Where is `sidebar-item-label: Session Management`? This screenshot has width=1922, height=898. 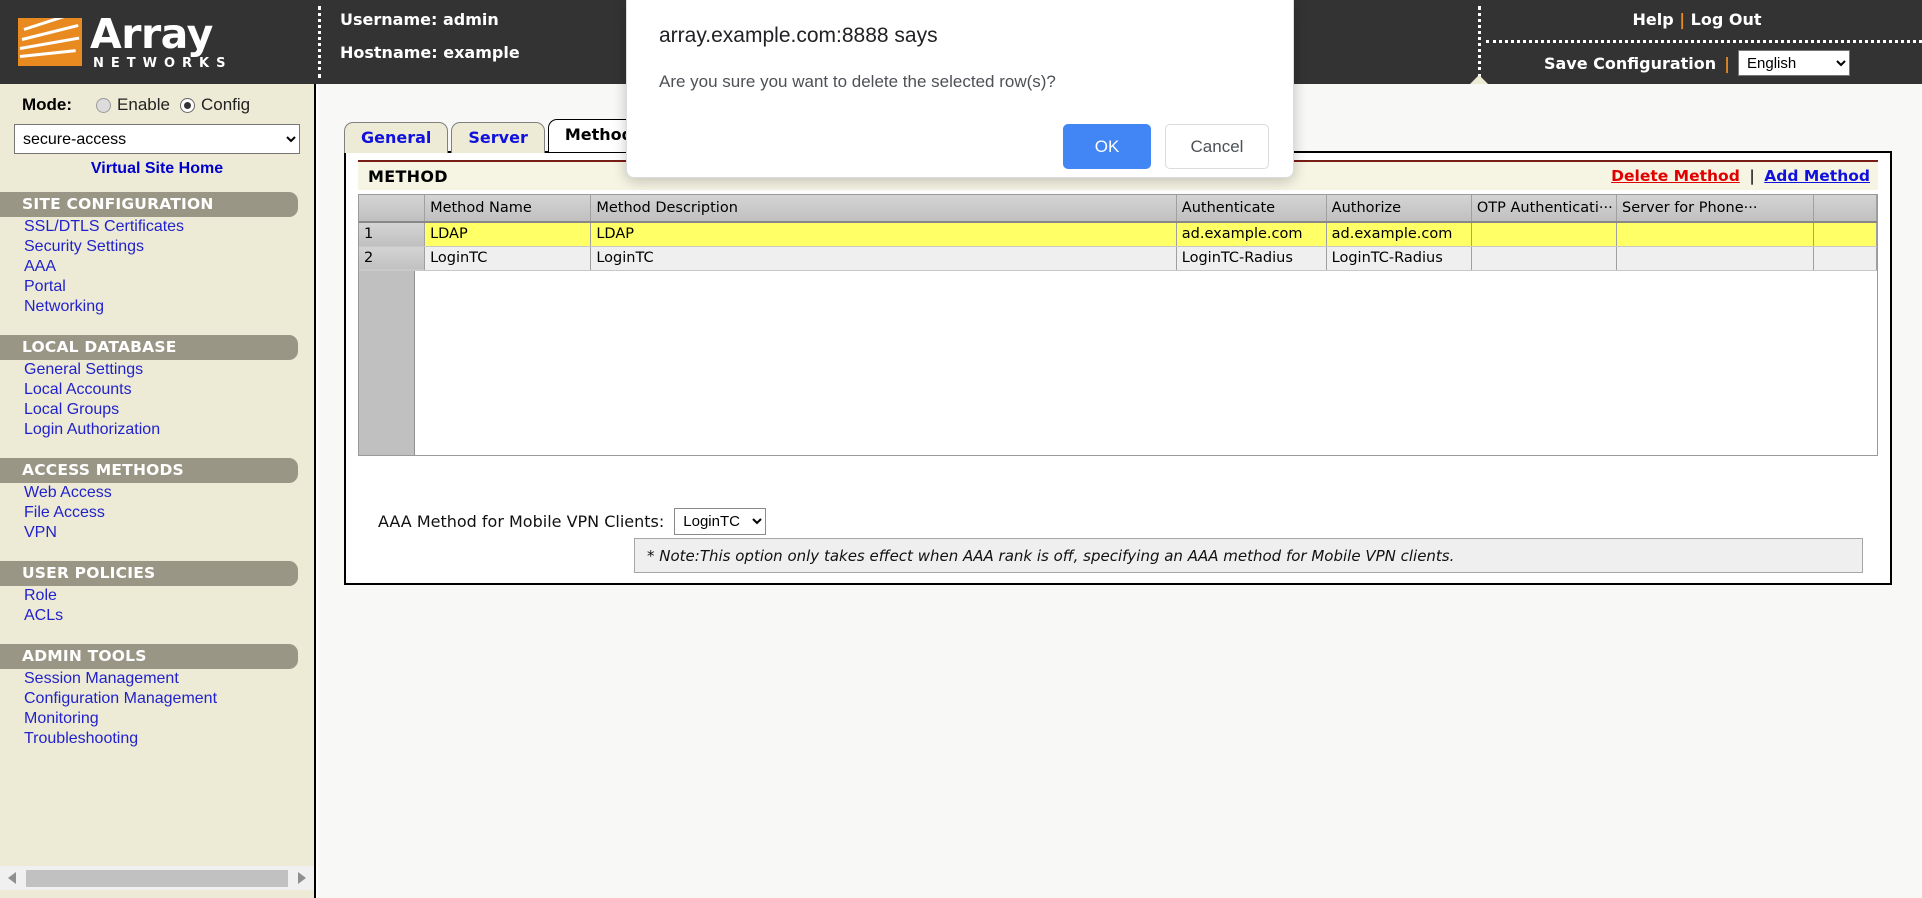
sidebar-item-label: Session Management is located at coordinates (101, 678).